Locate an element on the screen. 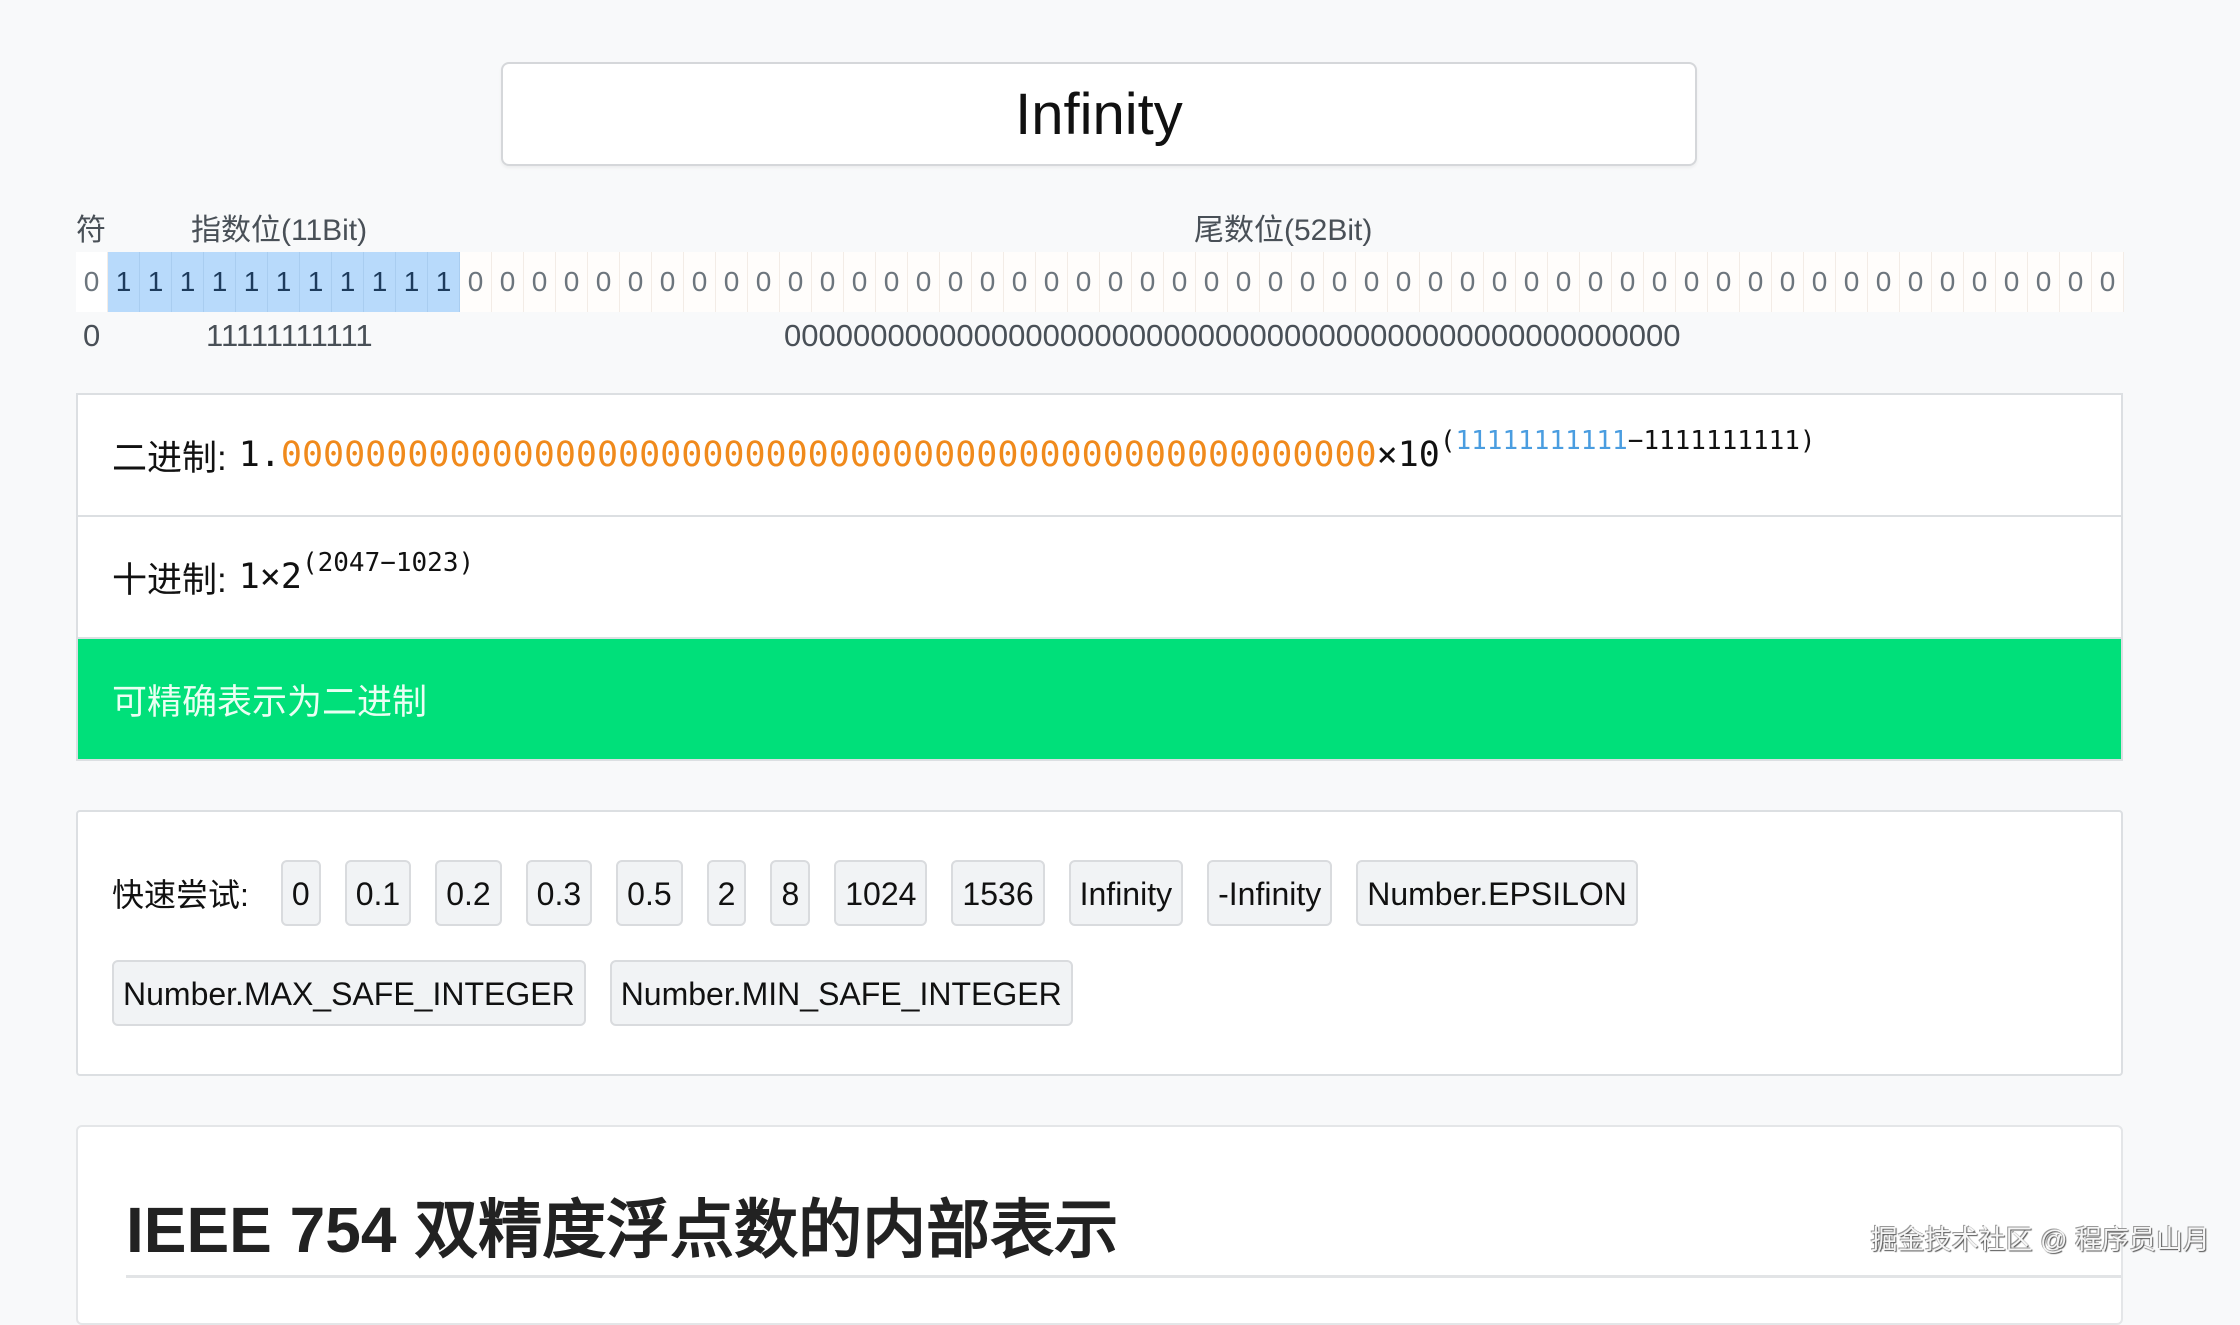 The height and width of the screenshot is (1325, 2240). divider is located at coordinates (1123, 1276).